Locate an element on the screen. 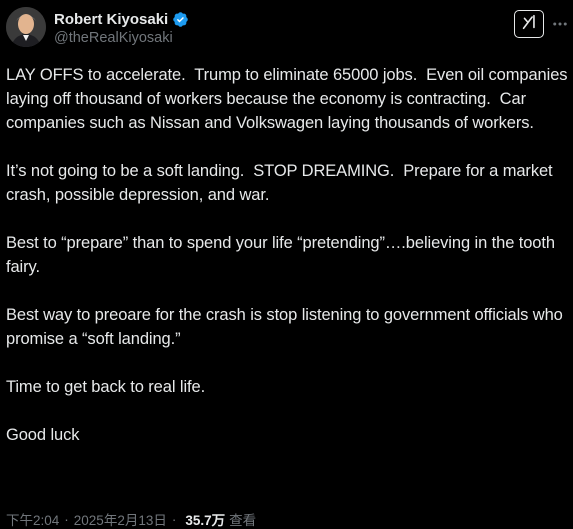  avatar is located at coordinates (26, 27).